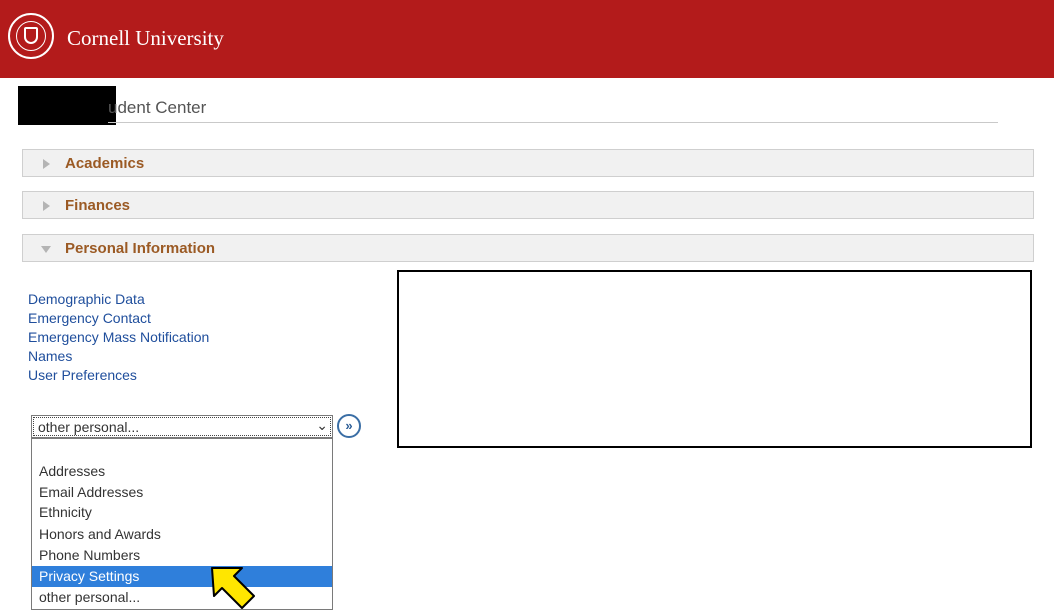  What do you see at coordinates (182, 576) in the screenshot?
I see `option-privacy-settings: Privacy Settings` at bounding box center [182, 576].